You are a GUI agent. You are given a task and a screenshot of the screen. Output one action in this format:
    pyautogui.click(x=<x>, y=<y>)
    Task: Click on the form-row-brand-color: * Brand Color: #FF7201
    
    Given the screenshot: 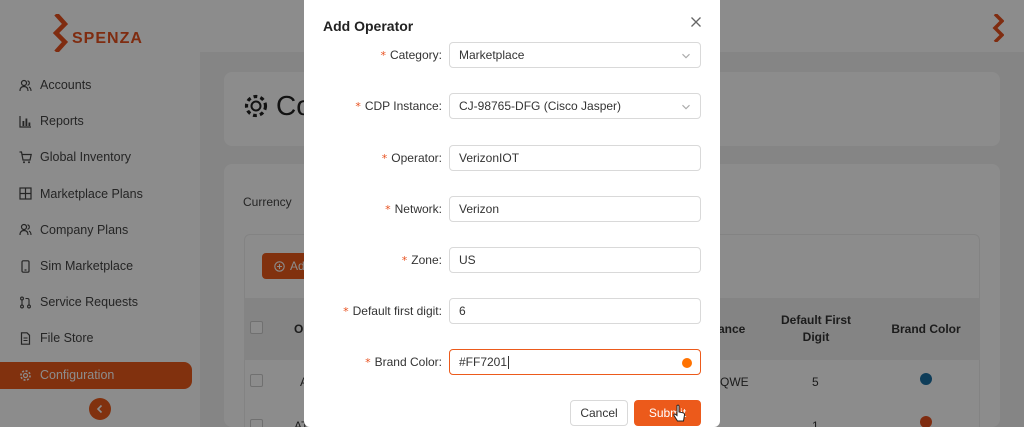 What is the action you would take?
    pyautogui.click(x=512, y=362)
    